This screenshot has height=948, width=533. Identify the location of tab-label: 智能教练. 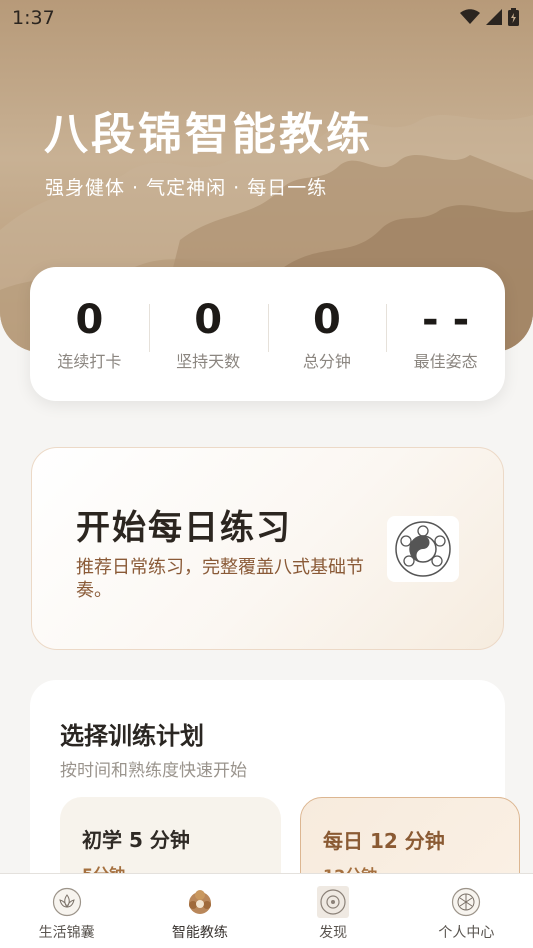
(199, 933).